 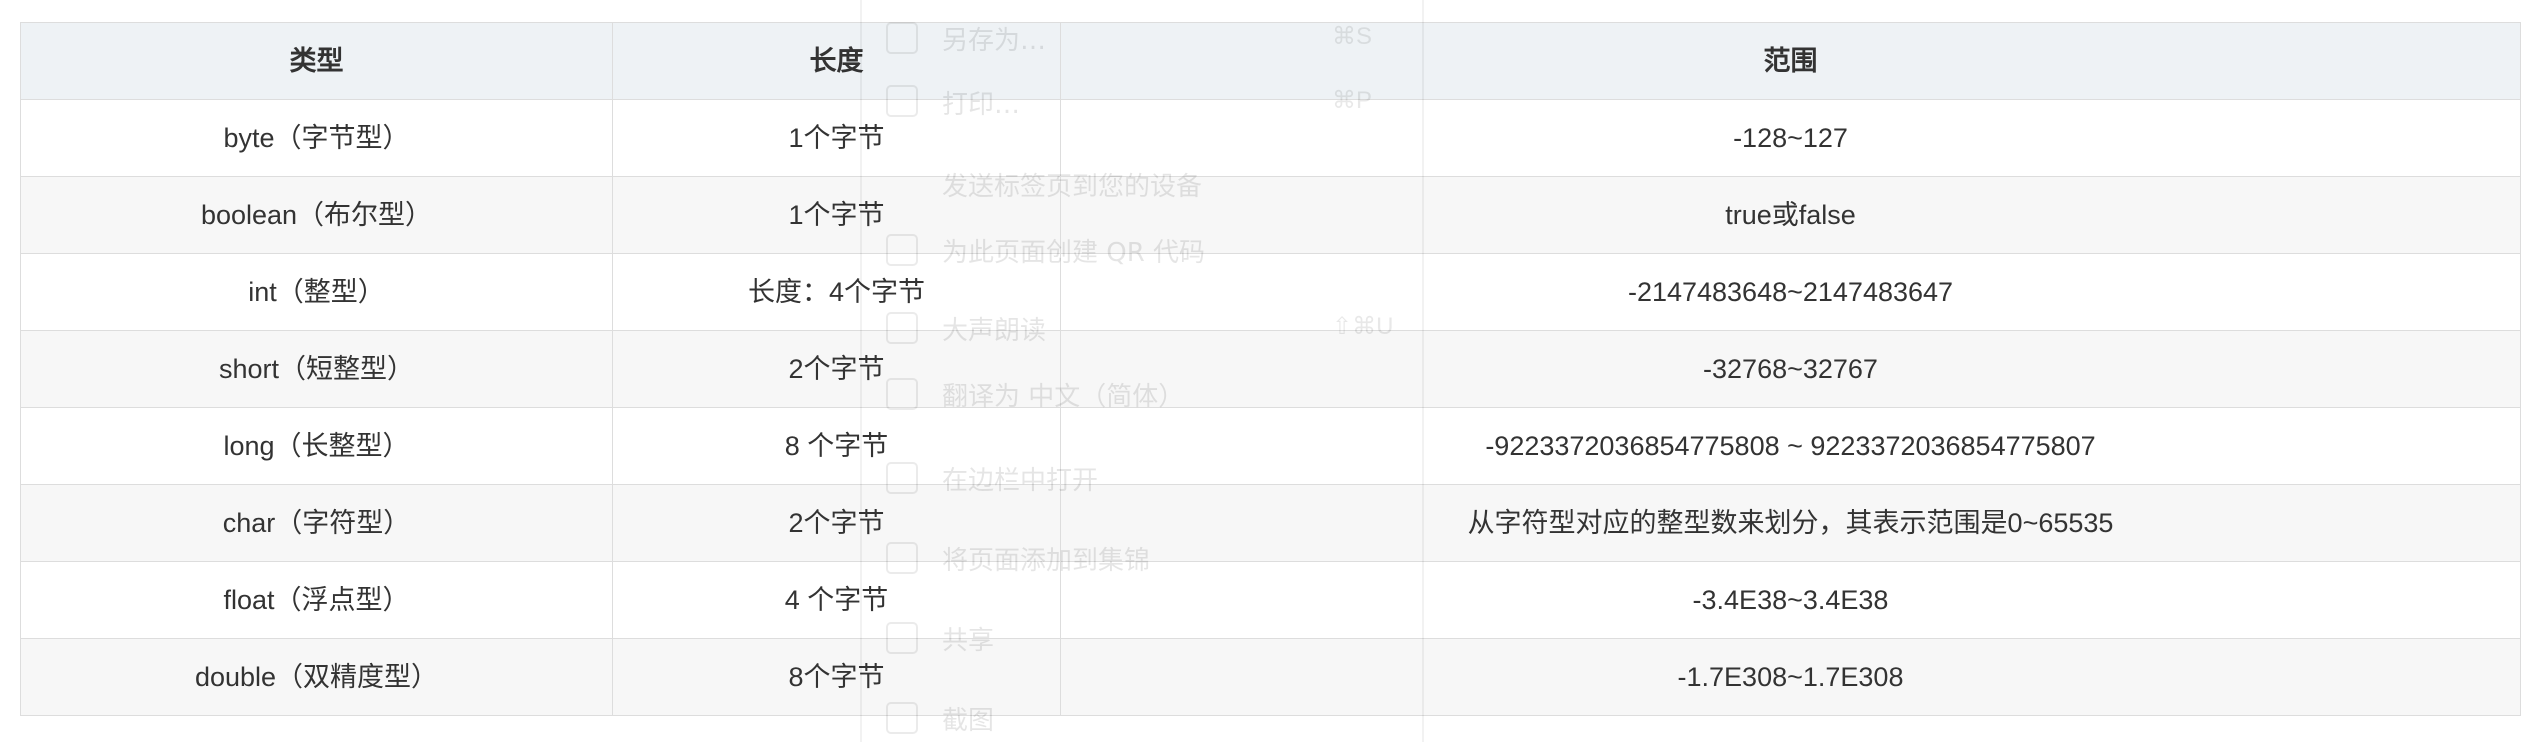 I want to click on cell-type: double（双精度型）, so click(x=316, y=677).